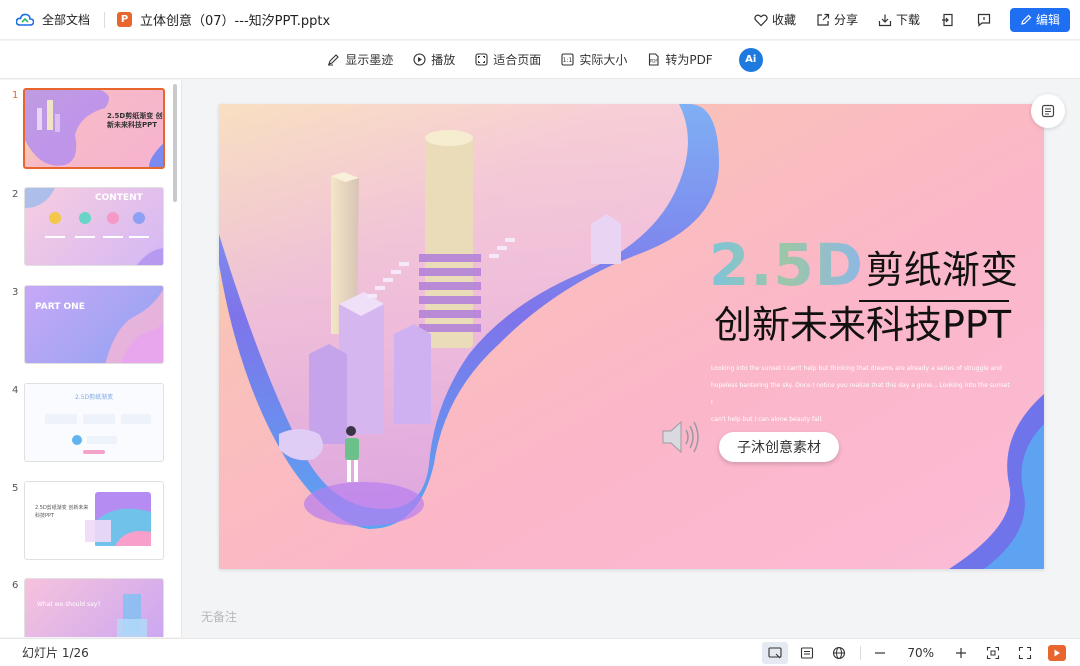  I want to click on title-underline, so click(934, 301).